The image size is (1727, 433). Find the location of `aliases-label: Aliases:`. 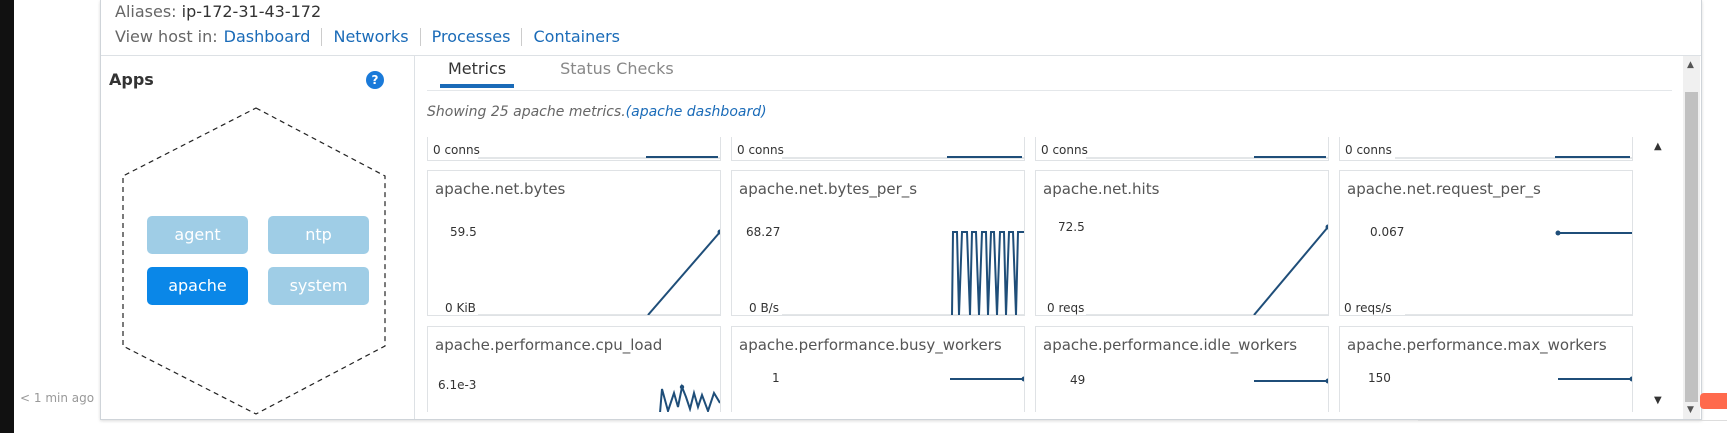

aliases-label: Aliases: is located at coordinates (146, 11).